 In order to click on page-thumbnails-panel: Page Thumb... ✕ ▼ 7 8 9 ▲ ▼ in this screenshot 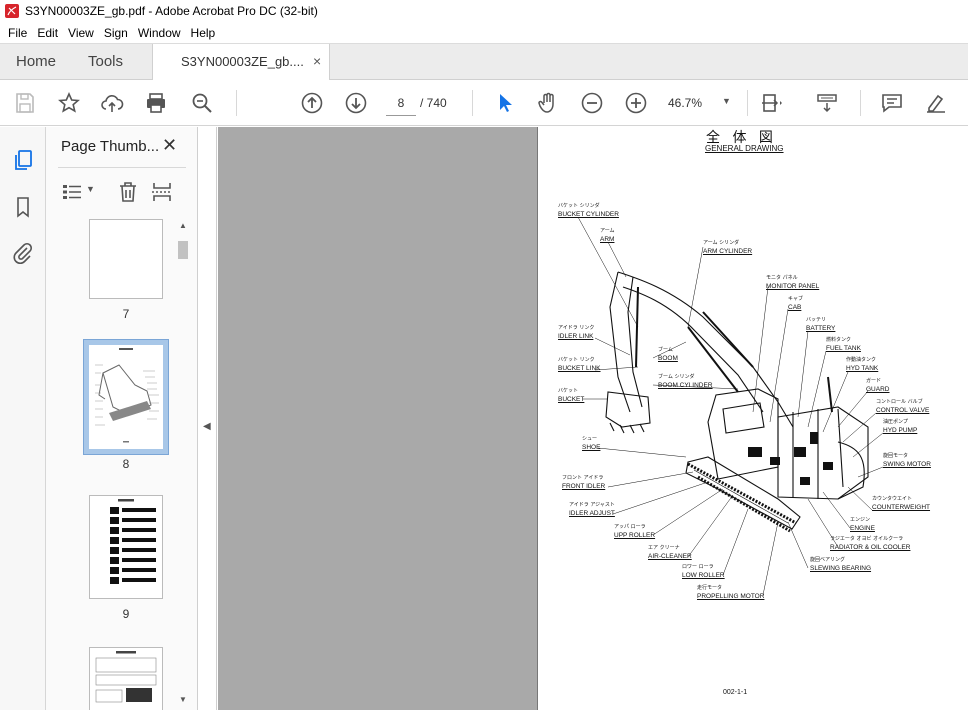, I will do `click(122, 418)`.